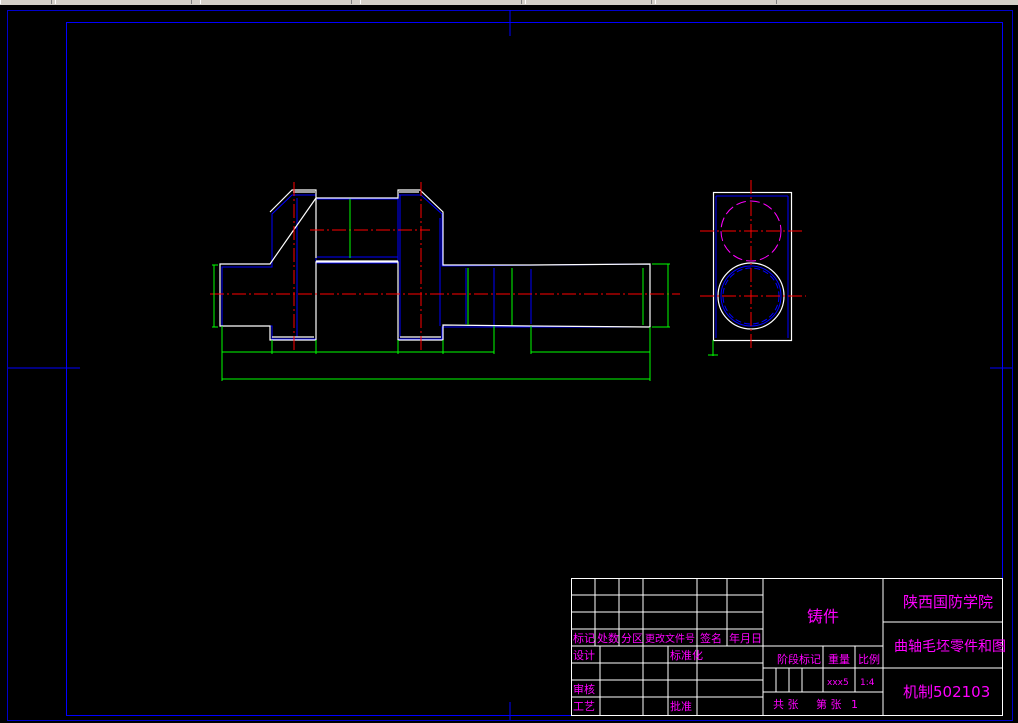 This screenshot has height=723, width=1018. Describe the element at coordinates (838, 683) in the screenshot. I see `weight-value: xxx5` at that location.